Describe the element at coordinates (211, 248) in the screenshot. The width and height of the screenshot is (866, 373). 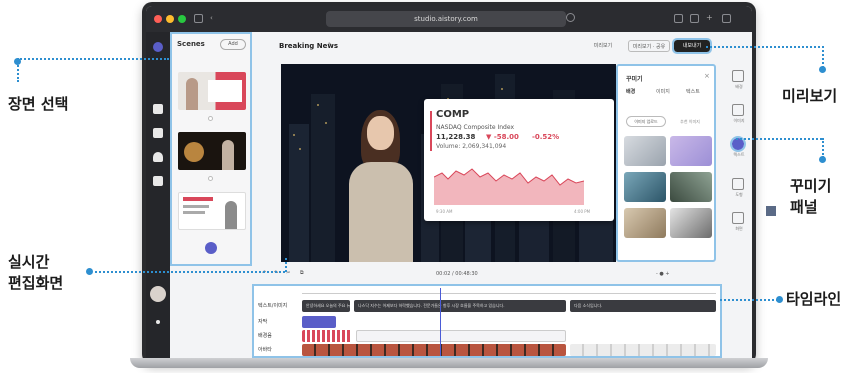
I see `add-scene-button` at that location.